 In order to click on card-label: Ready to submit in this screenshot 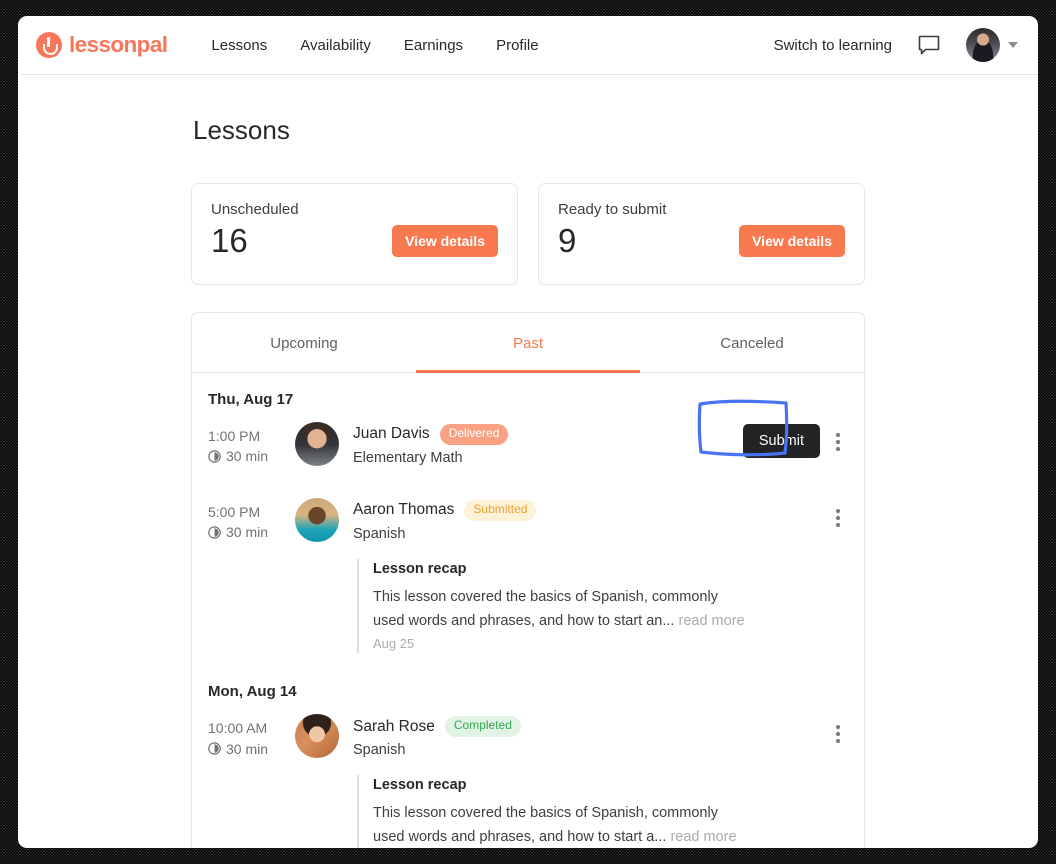, I will do `click(612, 209)`.